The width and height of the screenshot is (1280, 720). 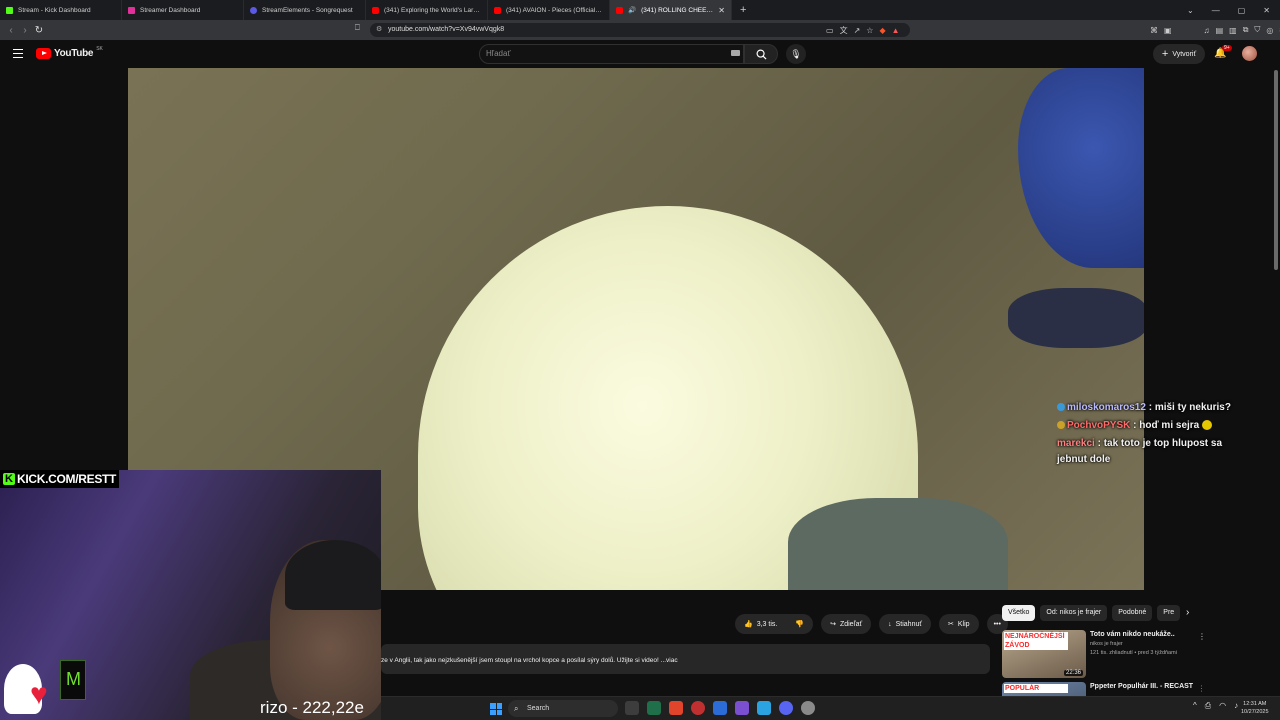 What do you see at coordinates (1190, 10) in the screenshot?
I see `tab-search-icon: ⌄` at bounding box center [1190, 10].